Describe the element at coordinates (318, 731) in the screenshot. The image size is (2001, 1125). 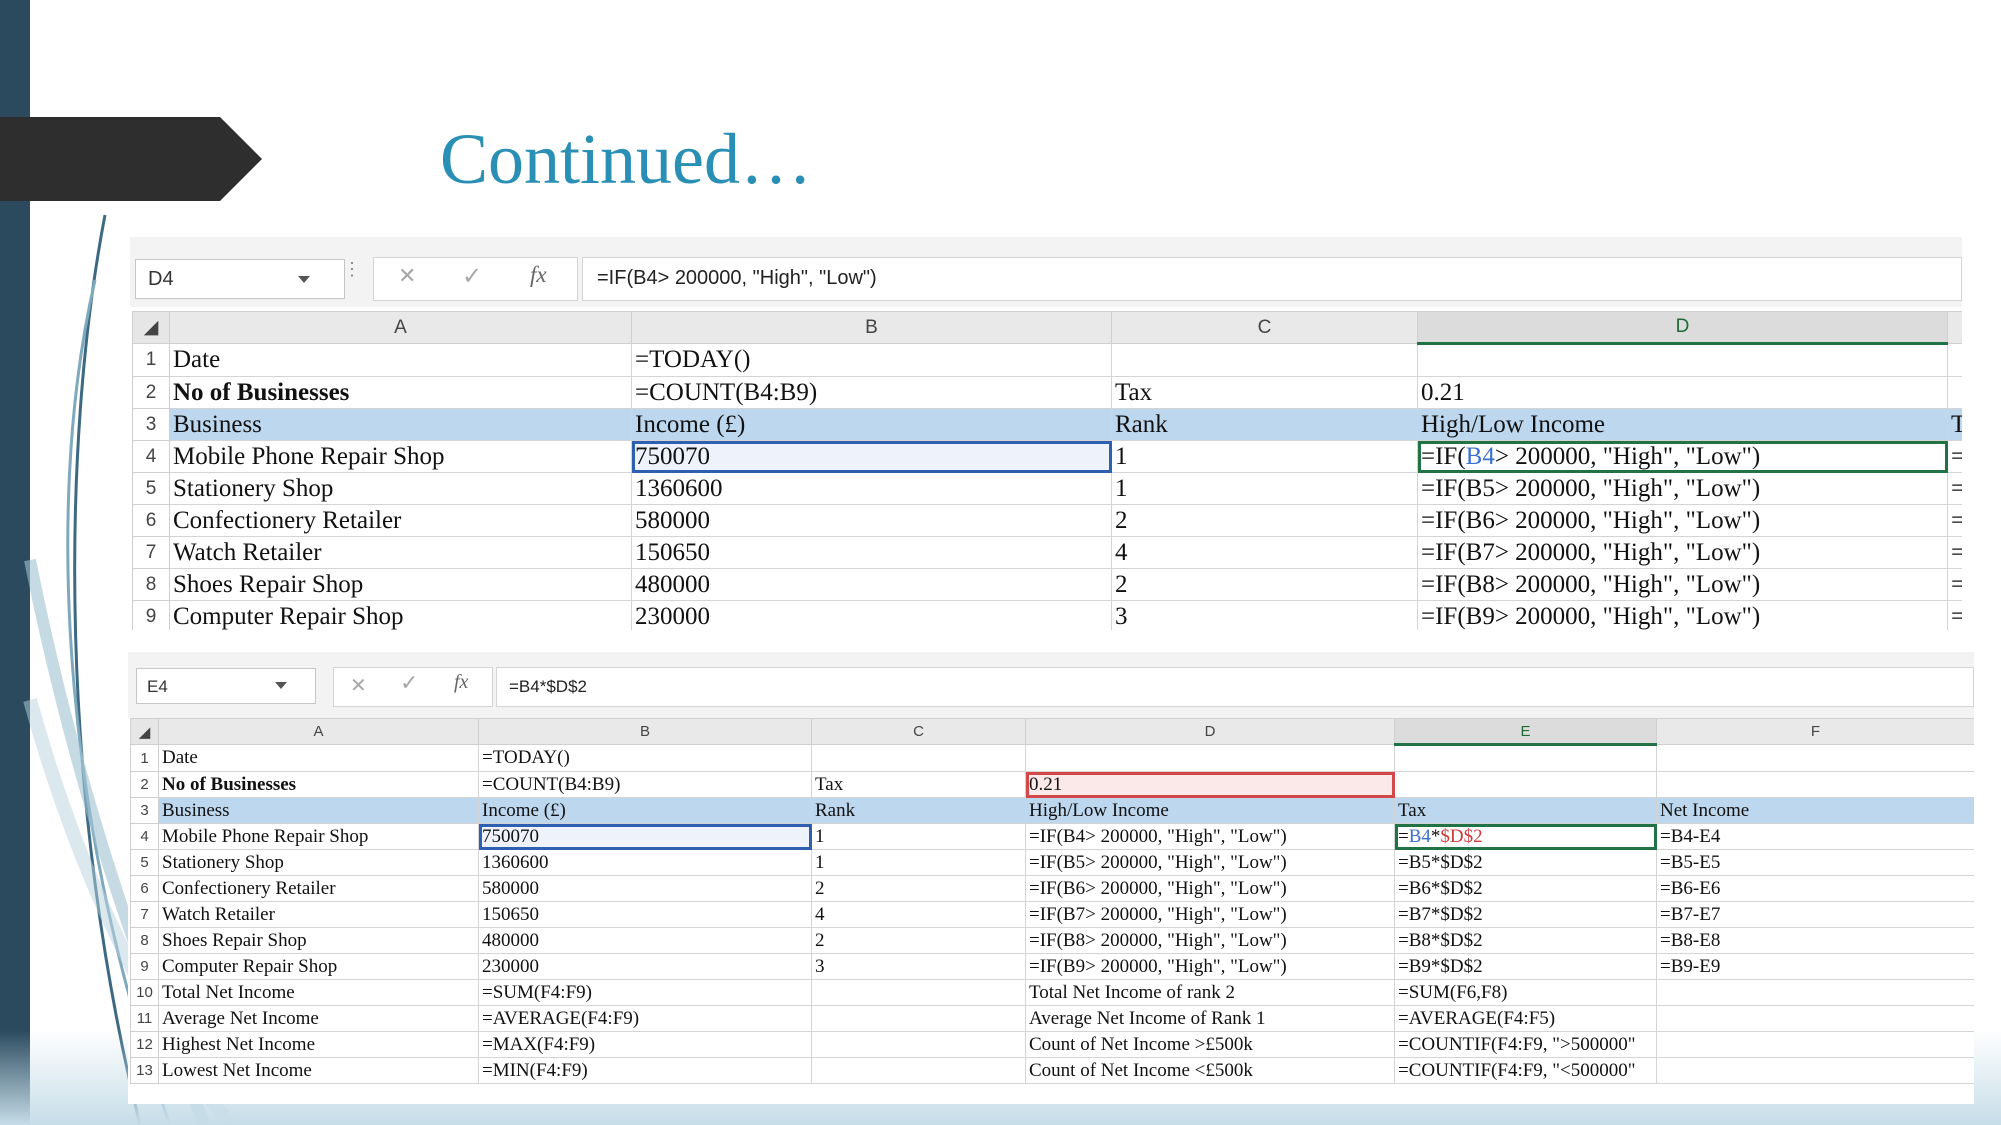
I see `column-header-a: A` at that location.